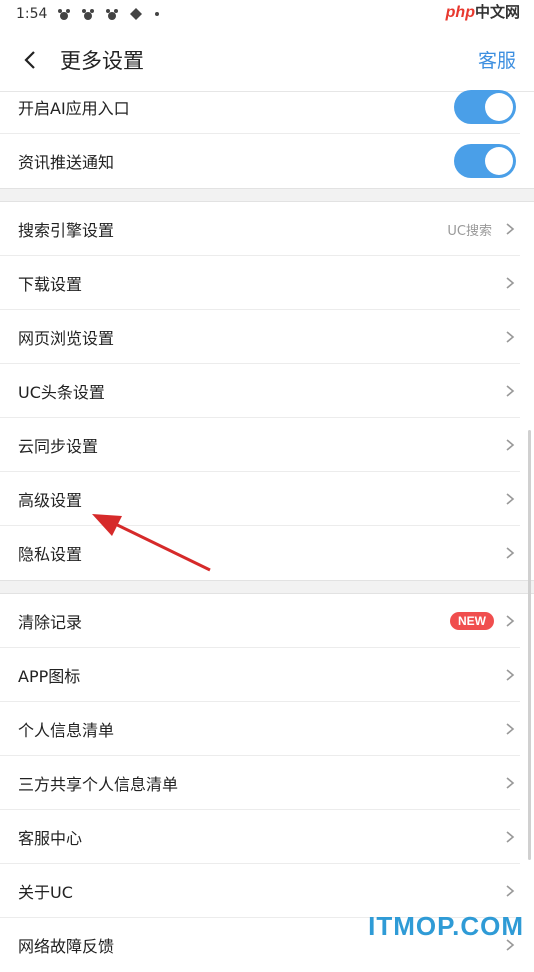  What do you see at coordinates (482, 12) in the screenshot?
I see `watermark-top: php中文网` at bounding box center [482, 12].